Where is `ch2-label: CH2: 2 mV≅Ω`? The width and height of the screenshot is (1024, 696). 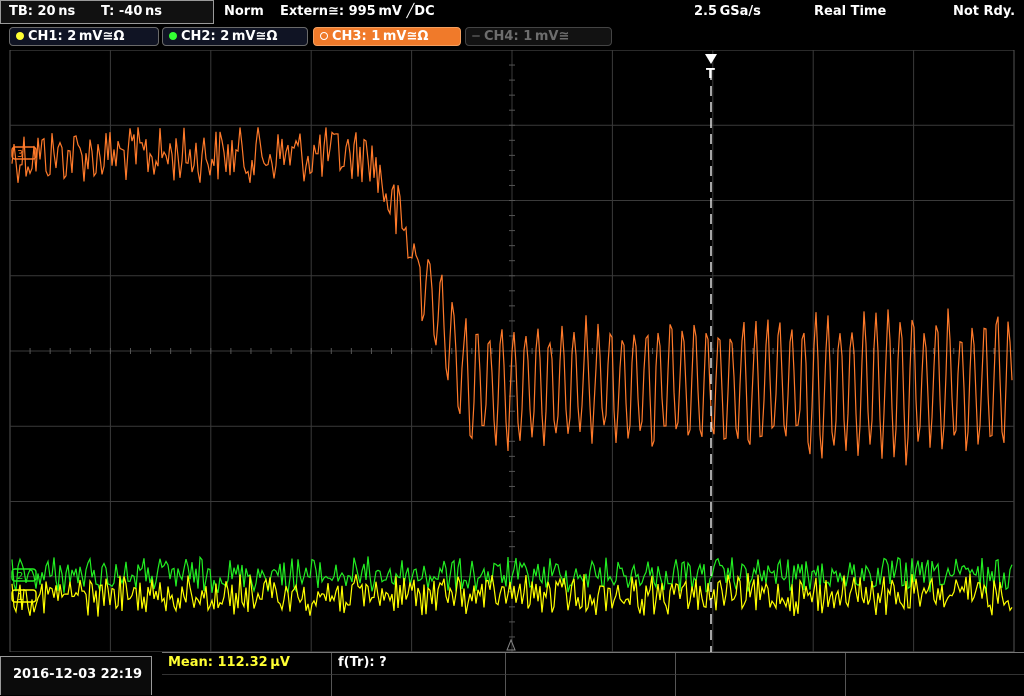
ch2-label: CH2: 2 mV≅Ω is located at coordinates (229, 36).